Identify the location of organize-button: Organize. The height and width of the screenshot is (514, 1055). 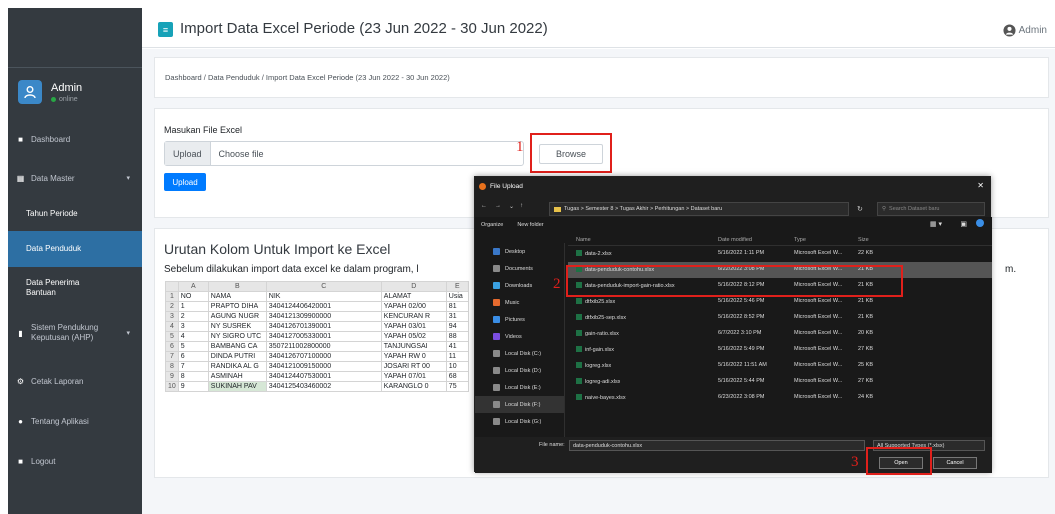
(492, 225).